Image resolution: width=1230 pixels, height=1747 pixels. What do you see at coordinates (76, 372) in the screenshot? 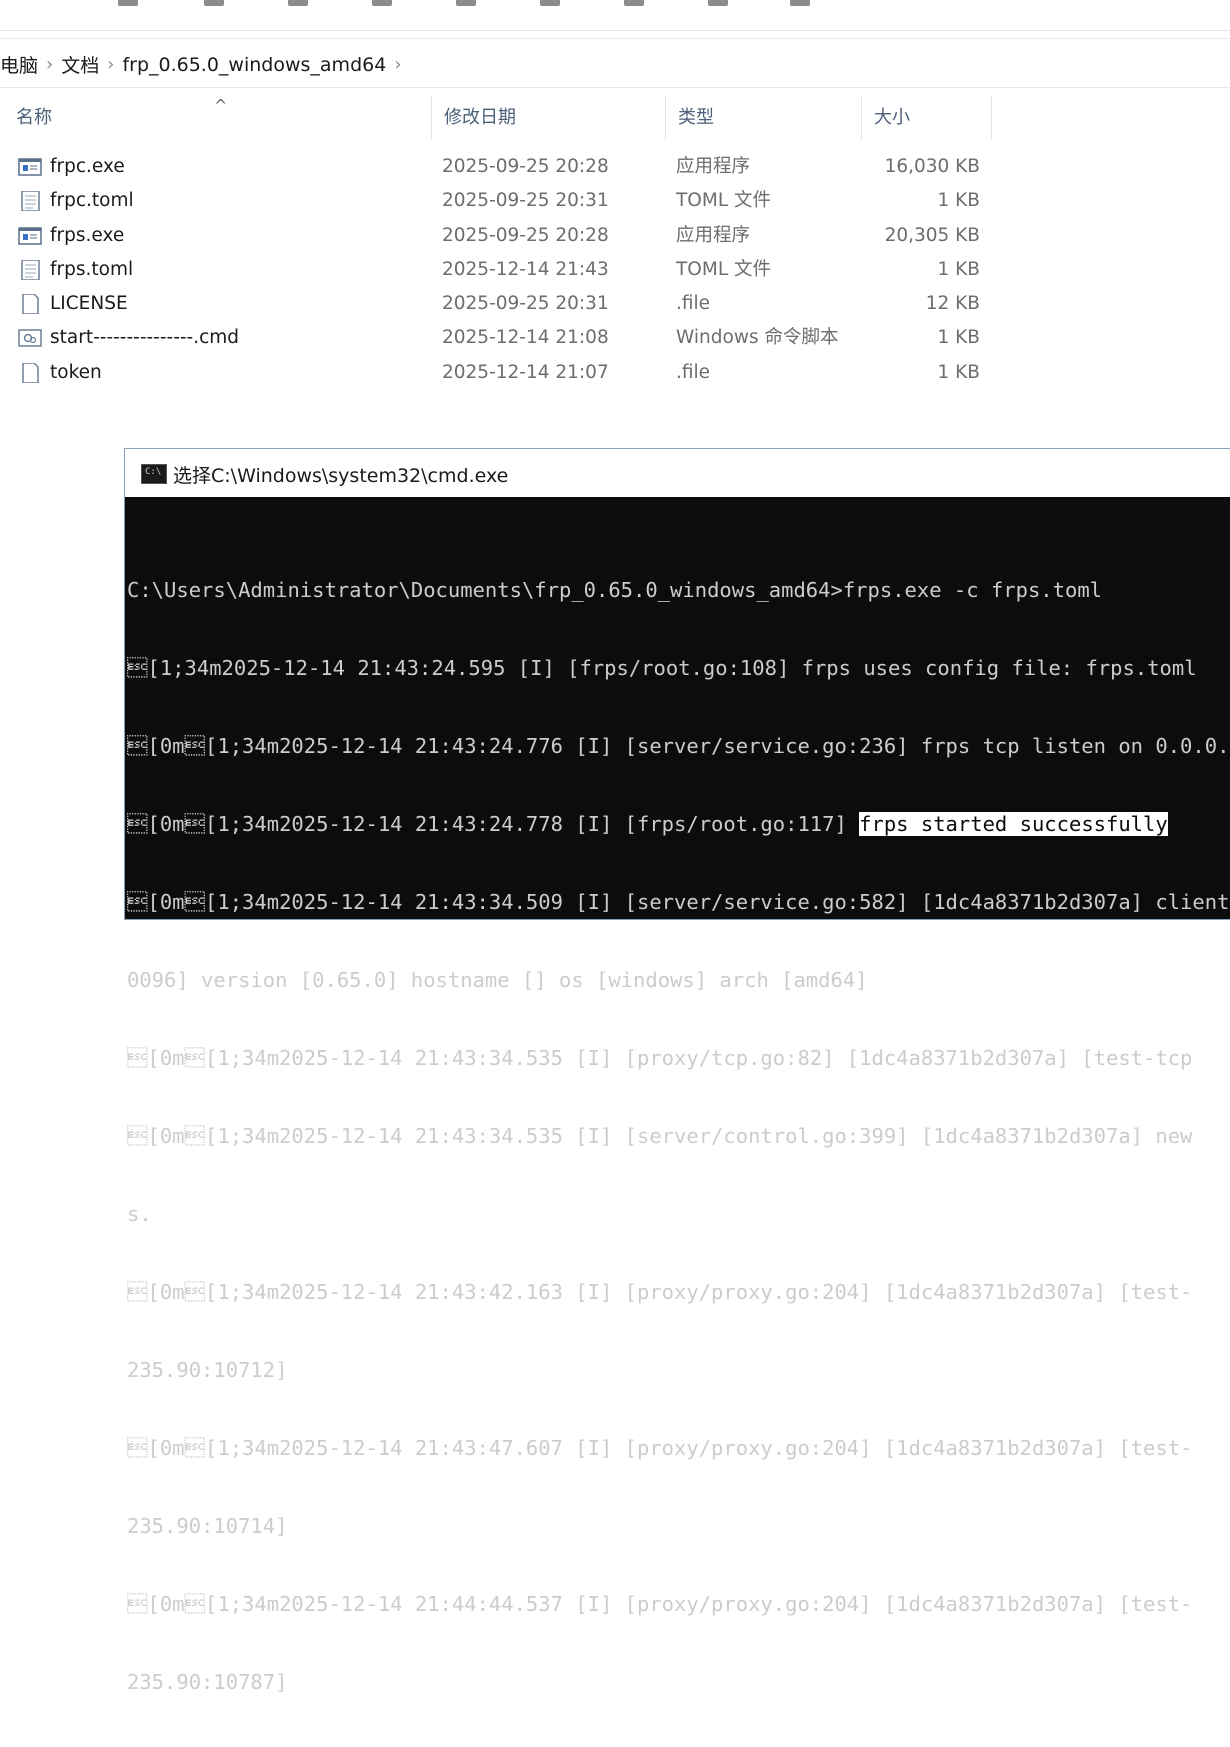
I see `file-name: token` at bounding box center [76, 372].